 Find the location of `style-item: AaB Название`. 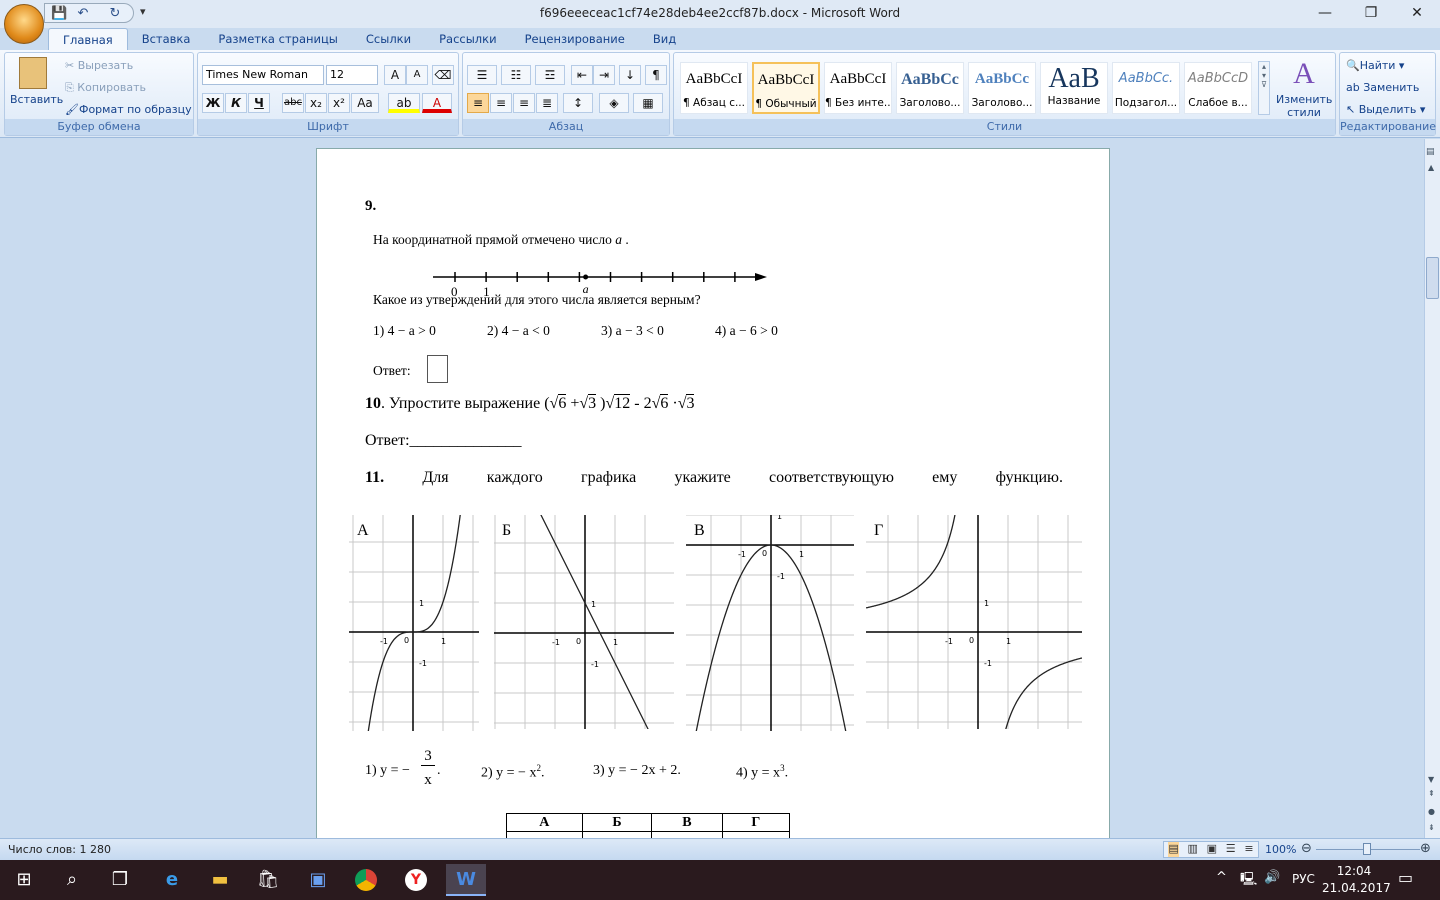

style-item: AaB Название is located at coordinates (1074, 88).